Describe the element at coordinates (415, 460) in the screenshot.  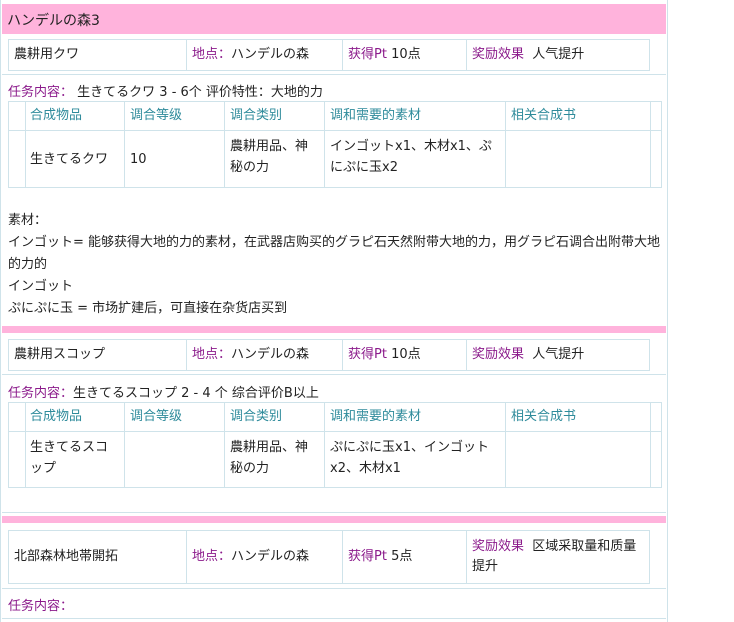
I see `cell-materials: ぷにぷに玉x1、インゴットx2、木材x1` at that location.